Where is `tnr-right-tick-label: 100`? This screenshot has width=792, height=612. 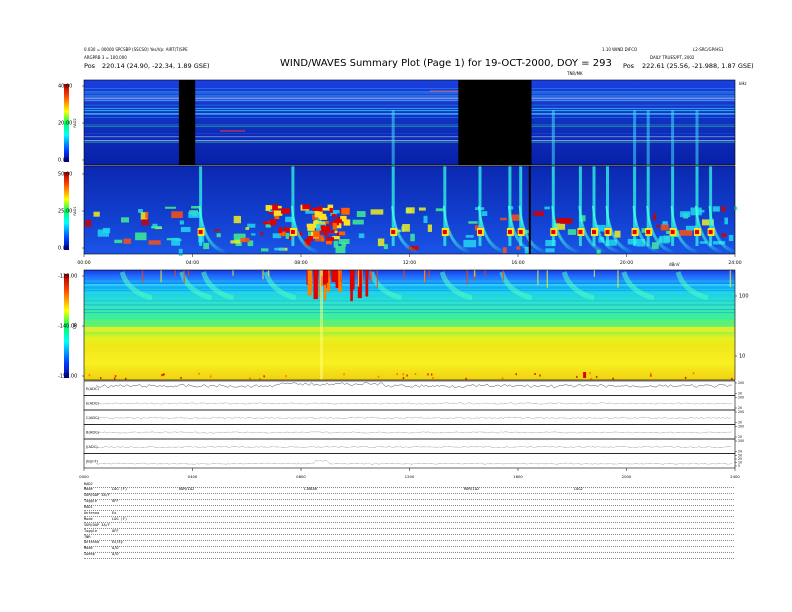 tnr-right-tick-label: 100 is located at coordinates (744, 297).